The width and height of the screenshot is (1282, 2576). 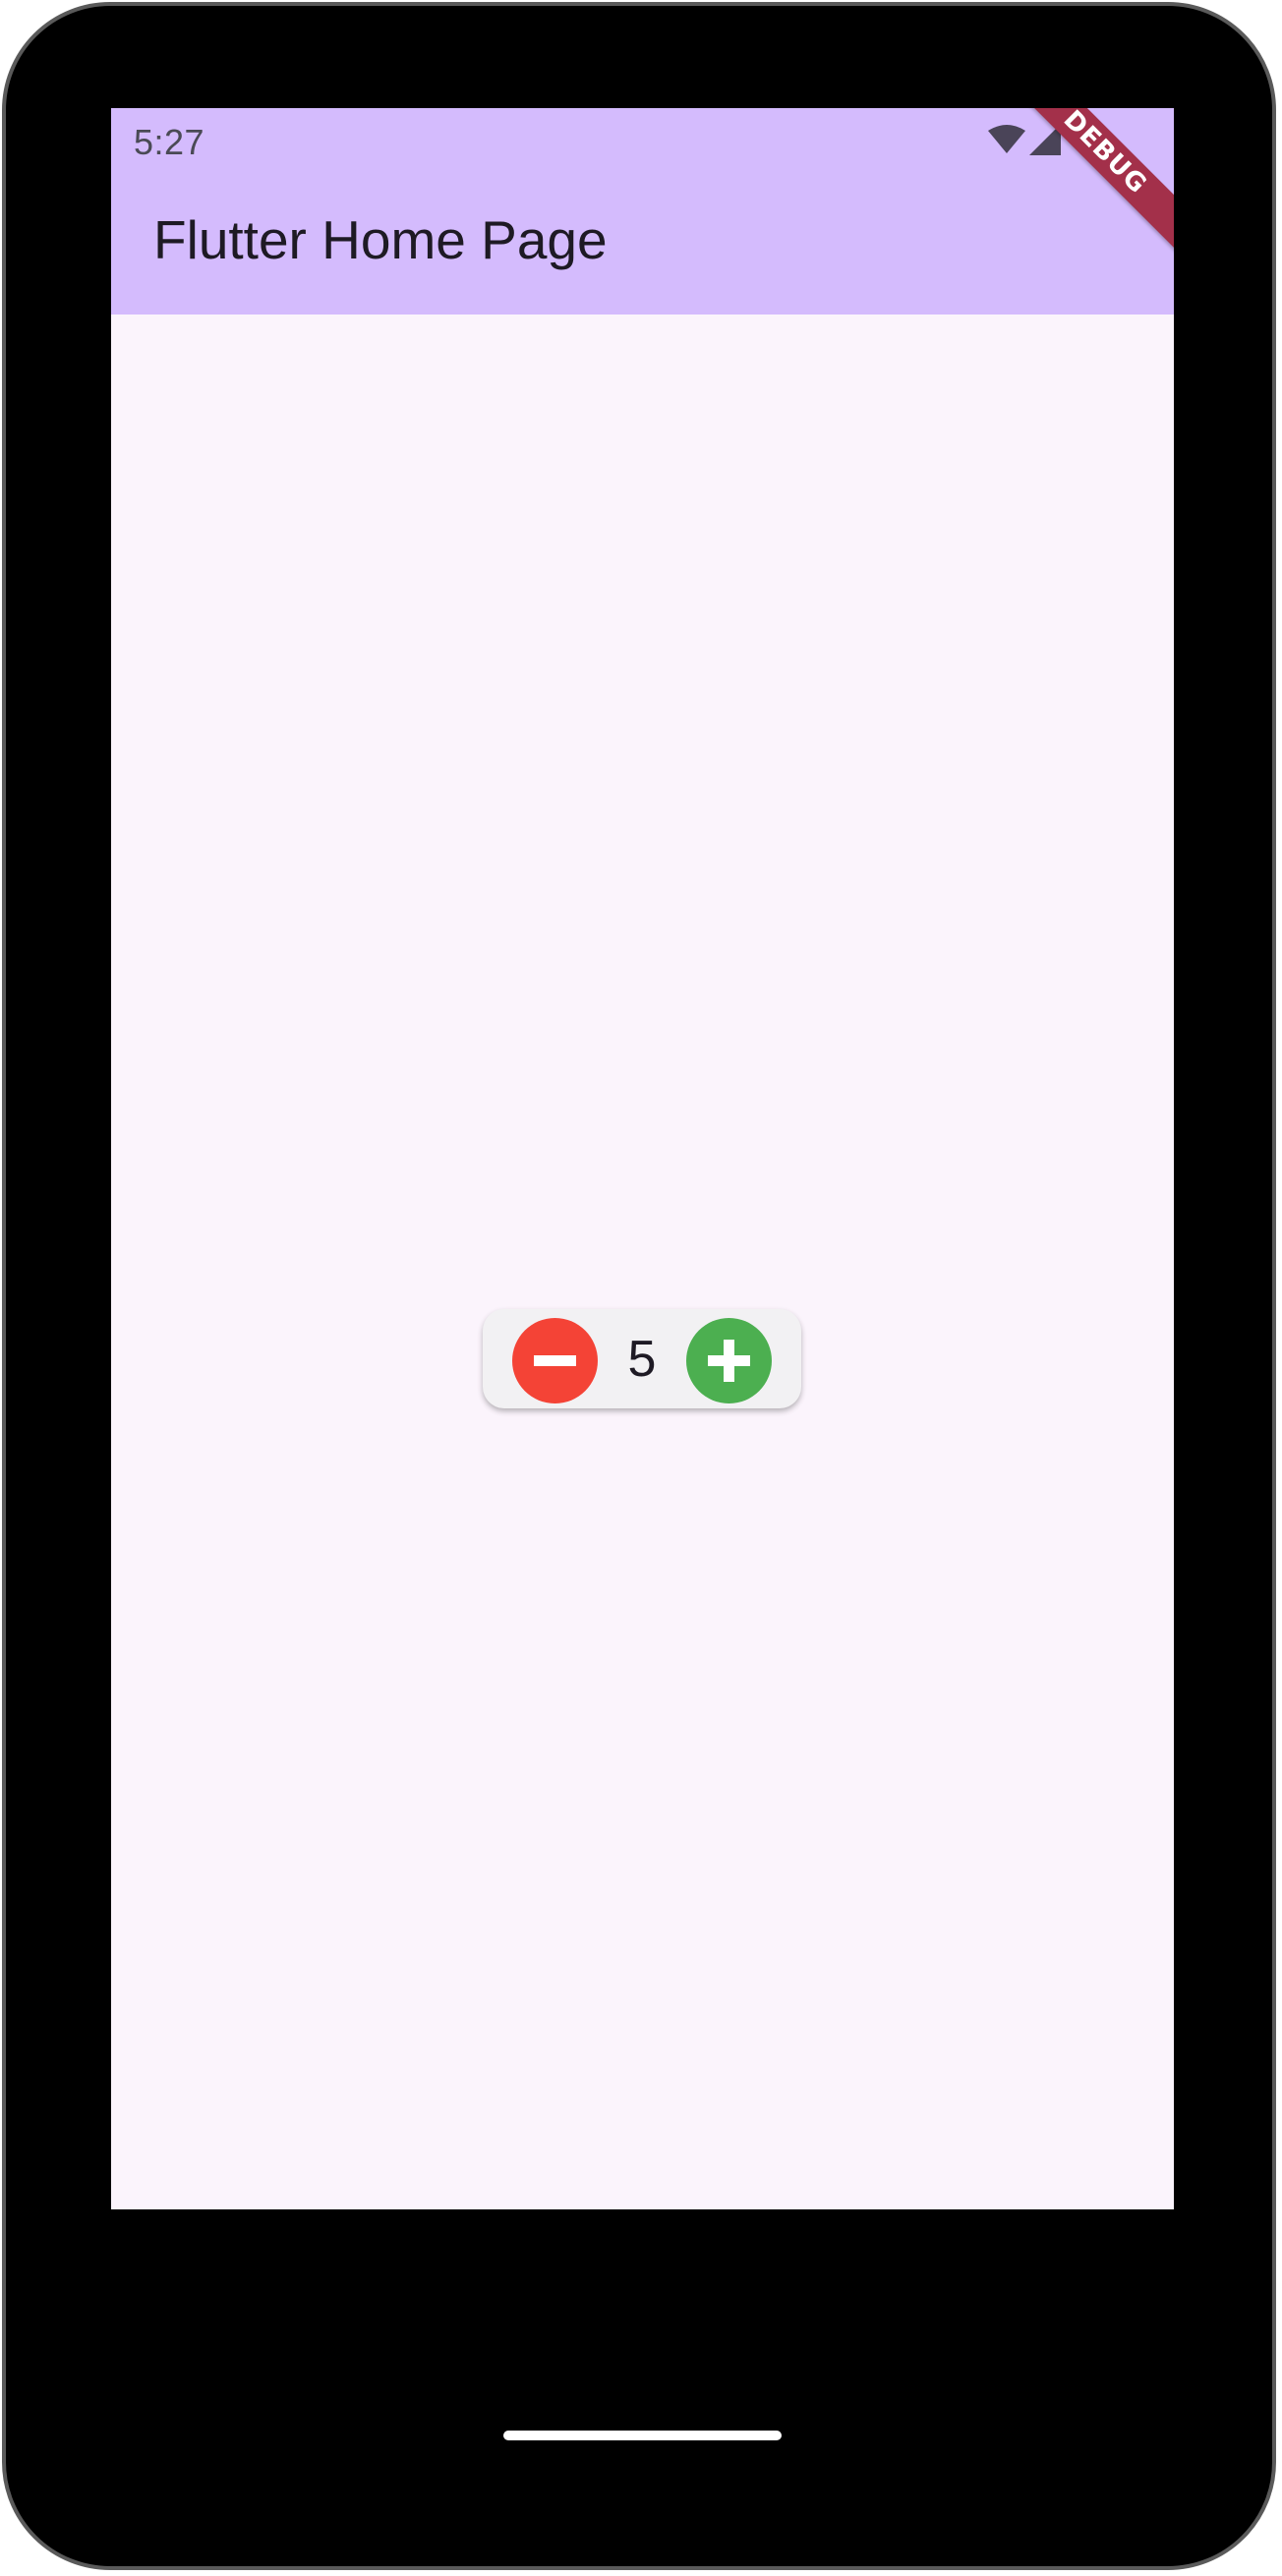 What do you see at coordinates (169, 142) in the screenshot?
I see `status-time: 5:27` at bounding box center [169, 142].